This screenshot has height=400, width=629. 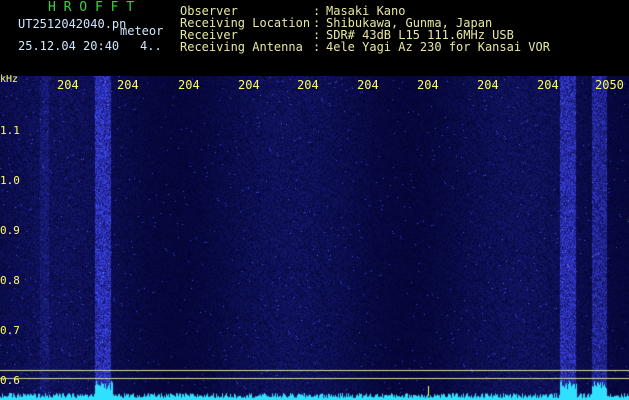 What do you see at coordinates (609, 85) in the screenshot?
I see `x-tick-10: 2050` at bounding box center [609, 85].